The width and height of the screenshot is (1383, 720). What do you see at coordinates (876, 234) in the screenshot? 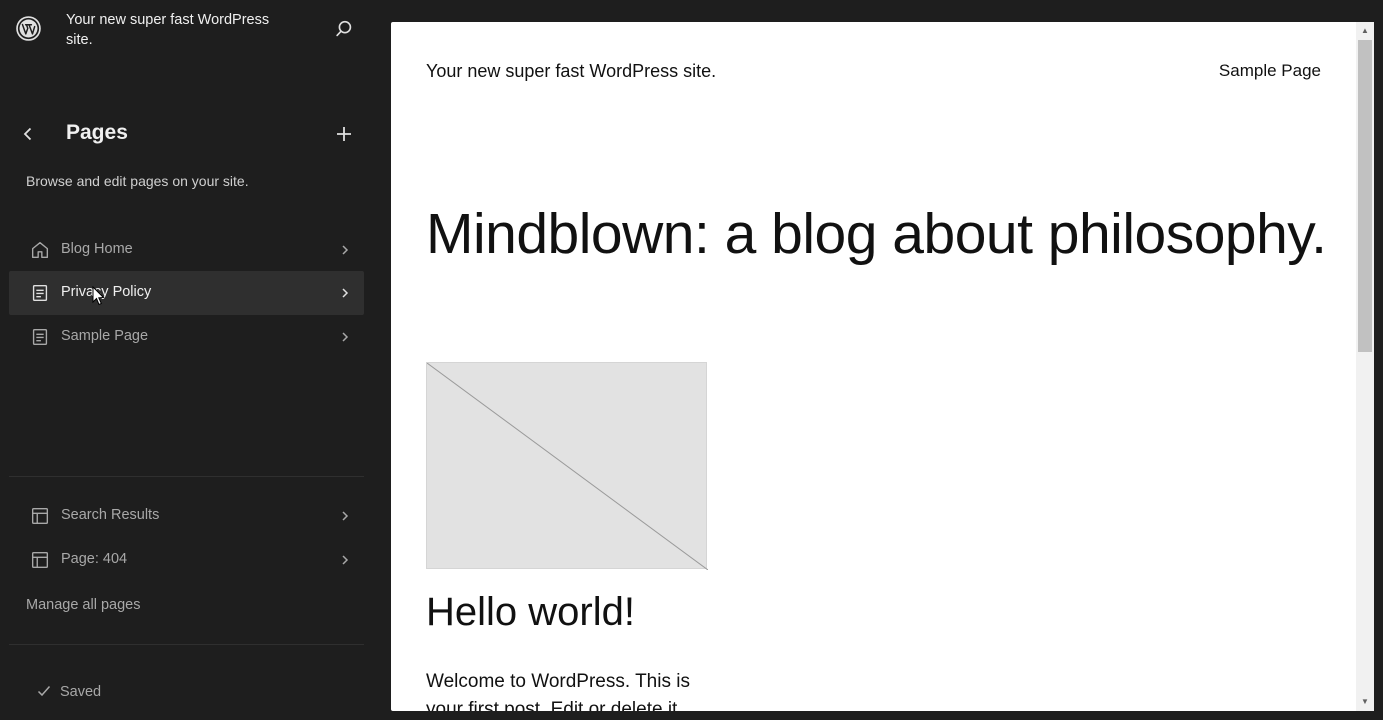
I see `preview-heading: Mindblown: a blog about philosophy.` at bounding box center [876, 234].